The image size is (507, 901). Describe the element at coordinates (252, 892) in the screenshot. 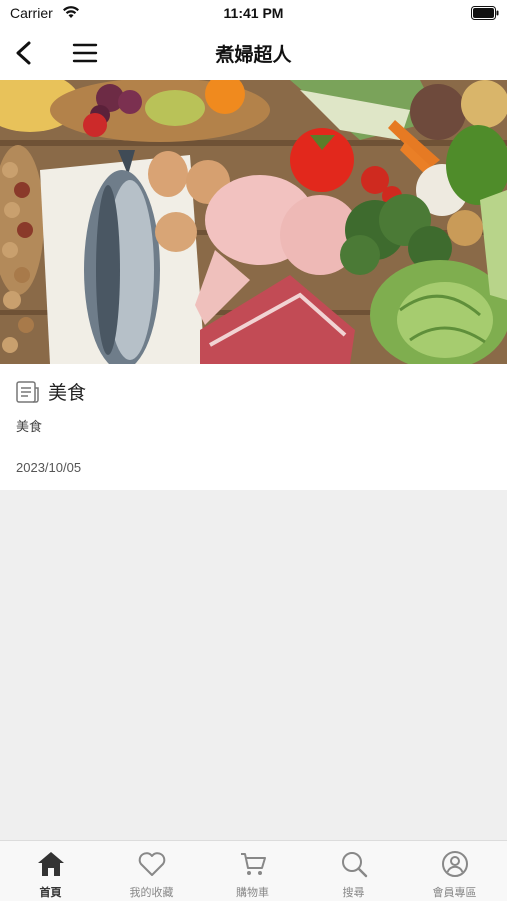

I see `tab-label-cart: 購物車` at that location.